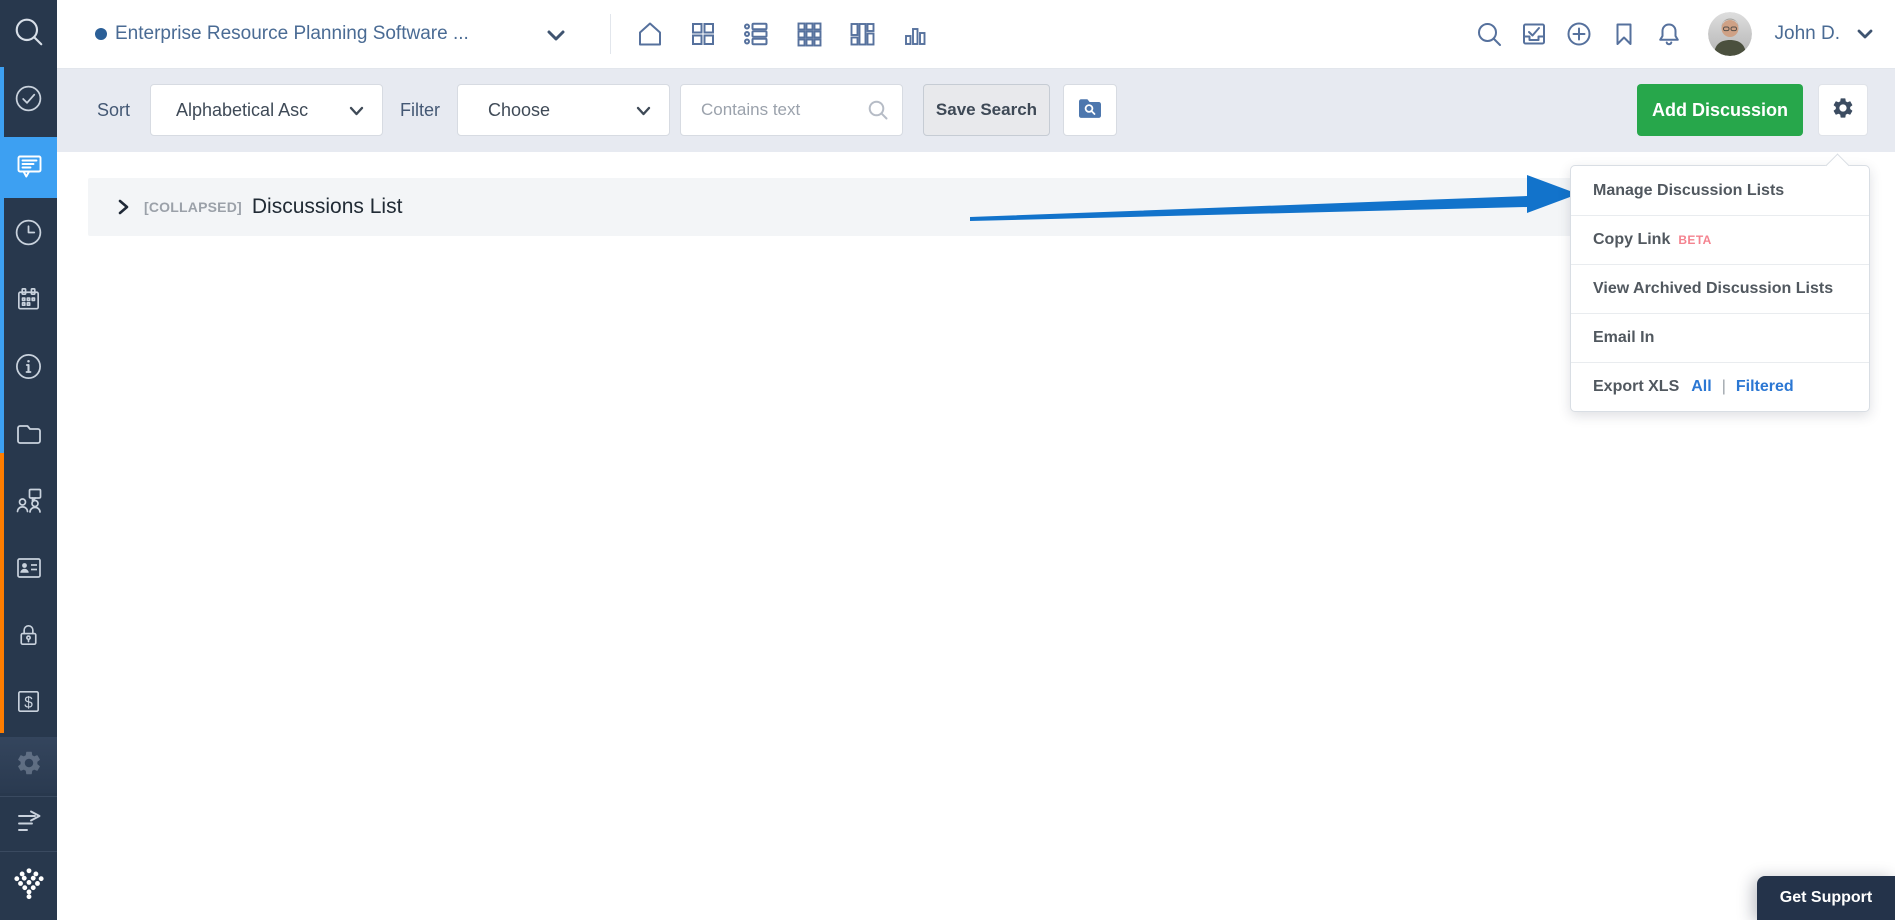 Image resolution: width=1895 pixels, height=920 pixels. Describe the element at coordinates (610, 34) in the screenshot. I see `header-divider` at that location.